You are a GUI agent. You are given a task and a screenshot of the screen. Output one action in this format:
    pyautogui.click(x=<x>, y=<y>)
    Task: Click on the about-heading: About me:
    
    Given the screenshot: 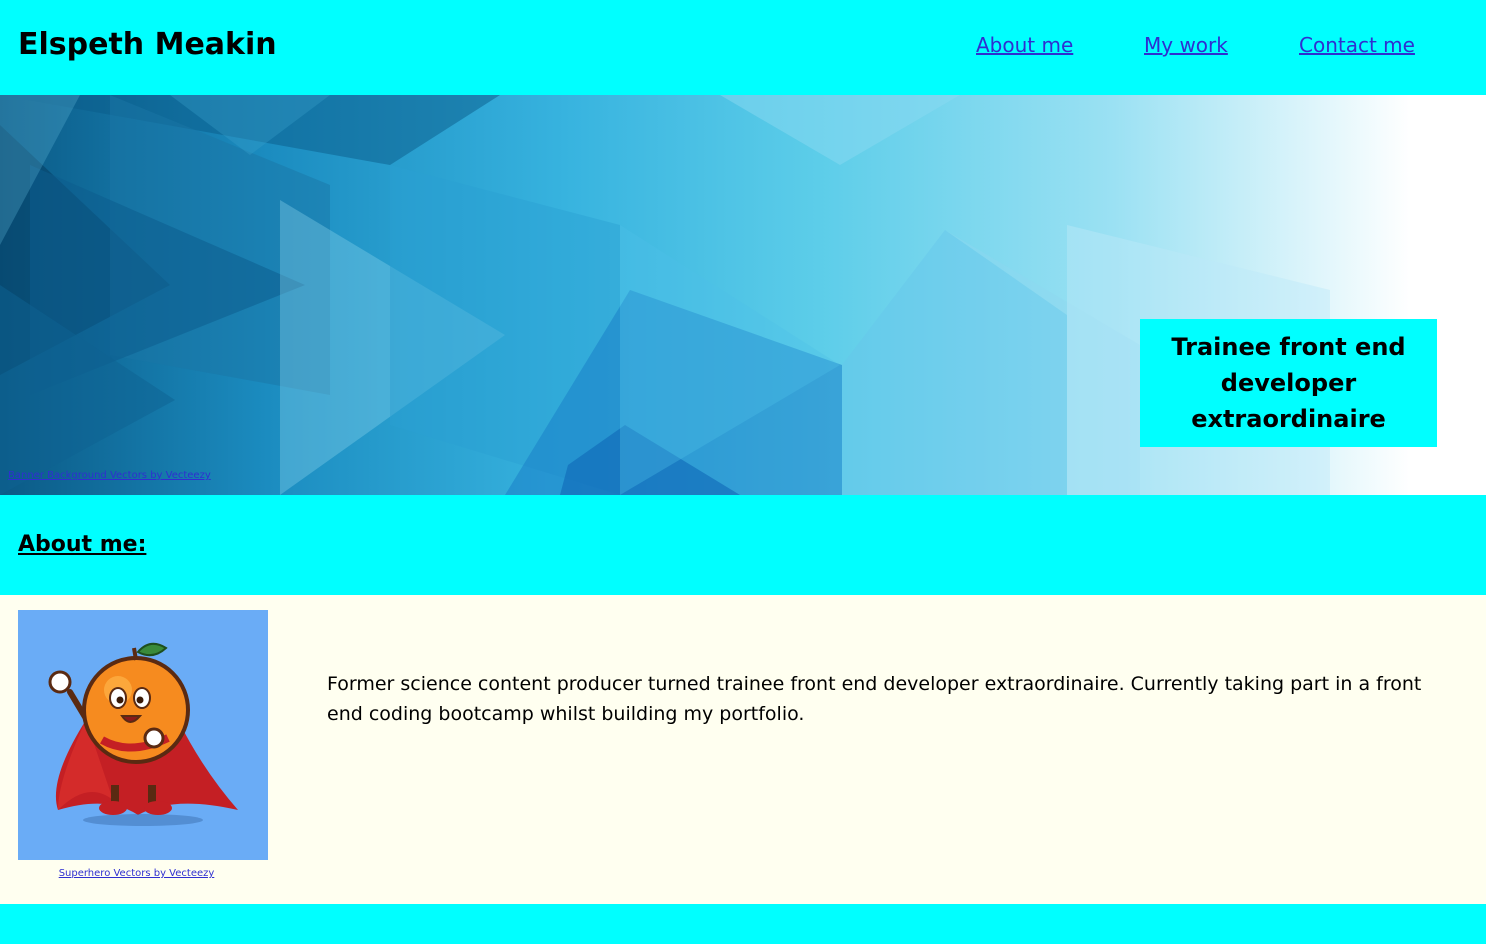 What is the action you would take?
    pyautogui.click(x=82, y=544)
    